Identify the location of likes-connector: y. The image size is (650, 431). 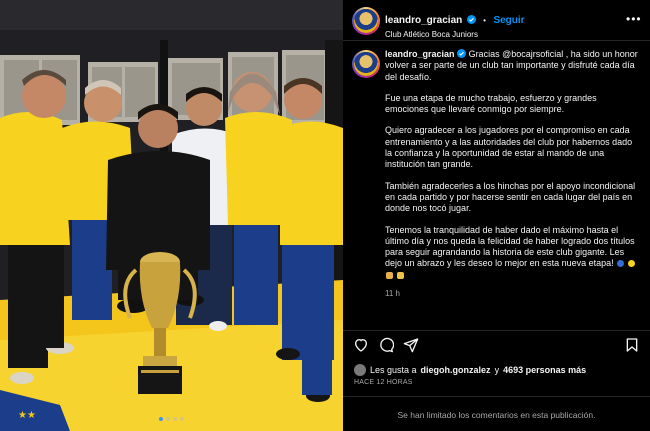
(497, 370).